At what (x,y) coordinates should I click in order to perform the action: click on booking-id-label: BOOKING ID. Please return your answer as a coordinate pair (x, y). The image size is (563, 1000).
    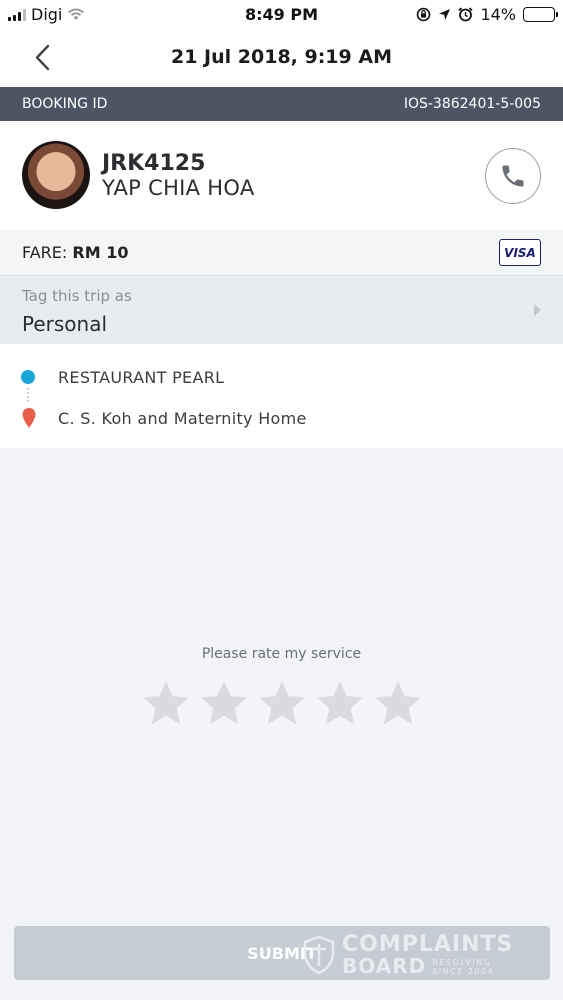
    Looking at the image, I should click on (65, 104).